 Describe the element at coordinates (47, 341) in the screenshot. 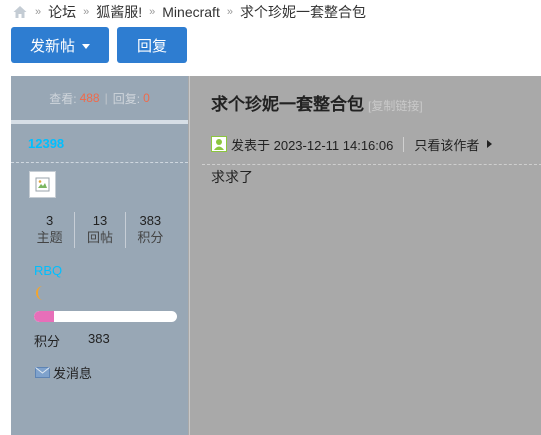

I see `points-label: 积分` at that location.